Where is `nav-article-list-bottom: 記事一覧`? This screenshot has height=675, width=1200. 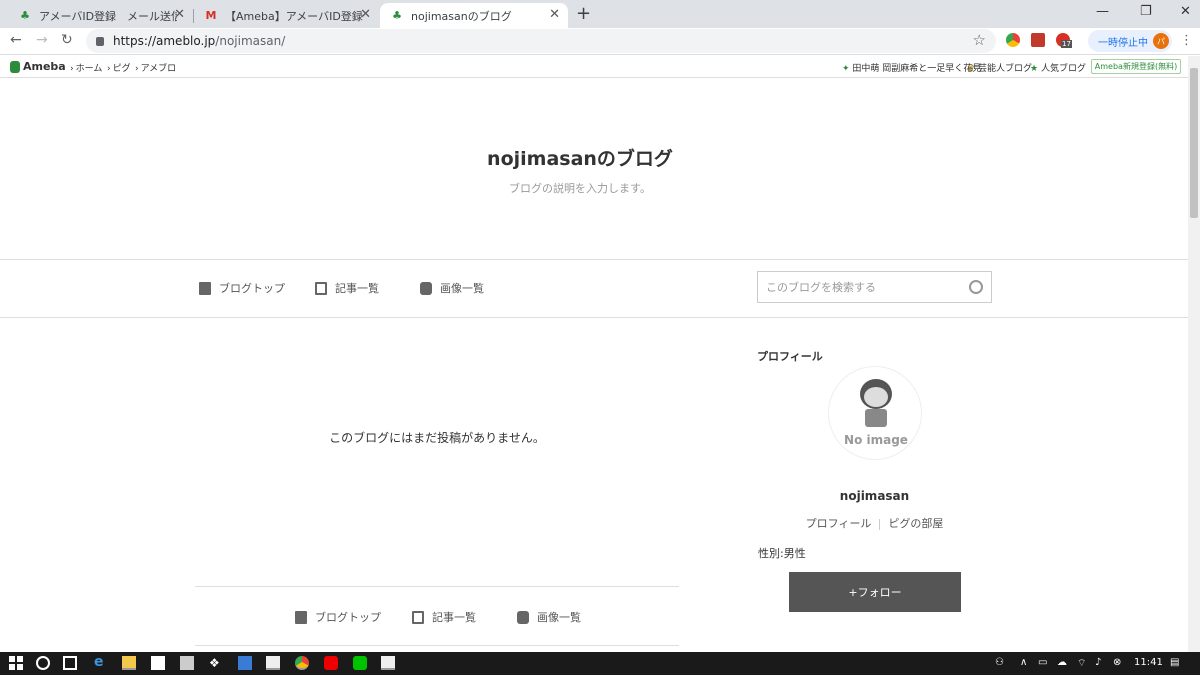 nav-article-list-bottom: 記事一覧 is located at coordinates (444, 617).